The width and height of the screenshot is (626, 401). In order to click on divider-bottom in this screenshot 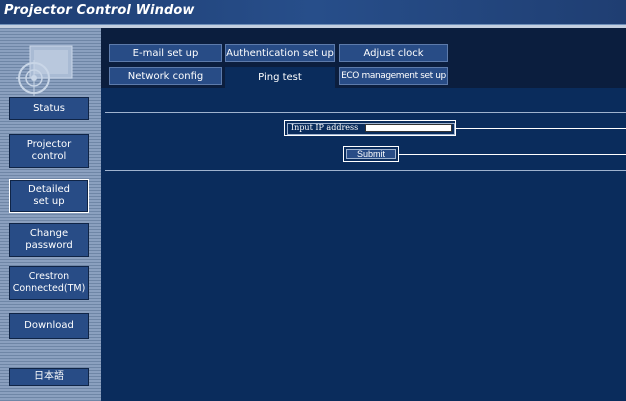, I will do `click(365, 170)`.